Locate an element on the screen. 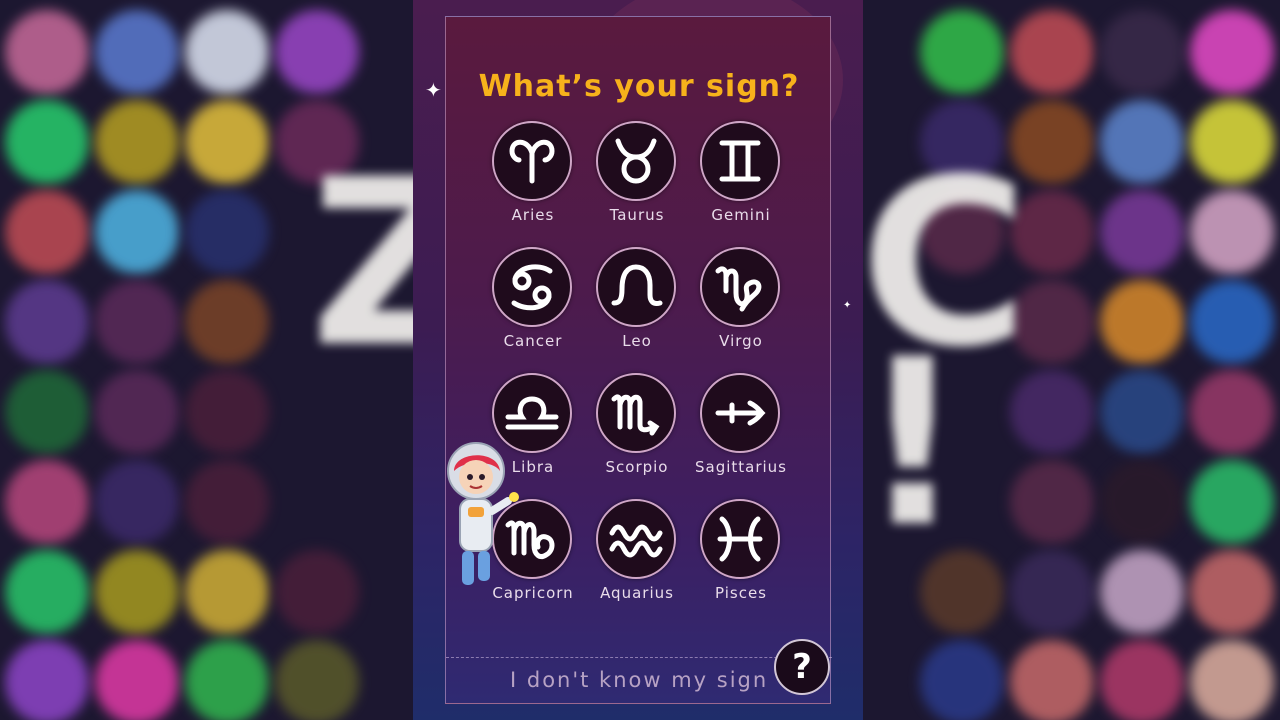 This screenshot has width=1280, height=720. help-button: ? is located at coordinates (802, 667).